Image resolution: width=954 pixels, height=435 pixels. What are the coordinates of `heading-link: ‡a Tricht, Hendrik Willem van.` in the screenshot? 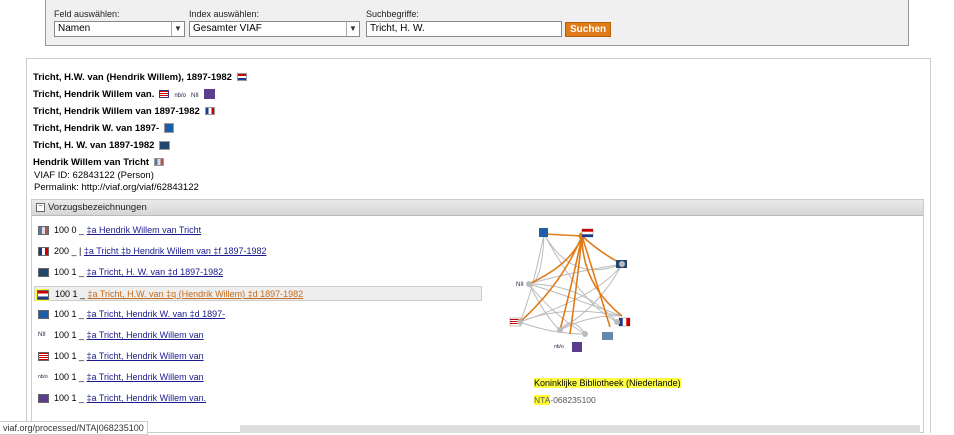 It's located at (147, 398).